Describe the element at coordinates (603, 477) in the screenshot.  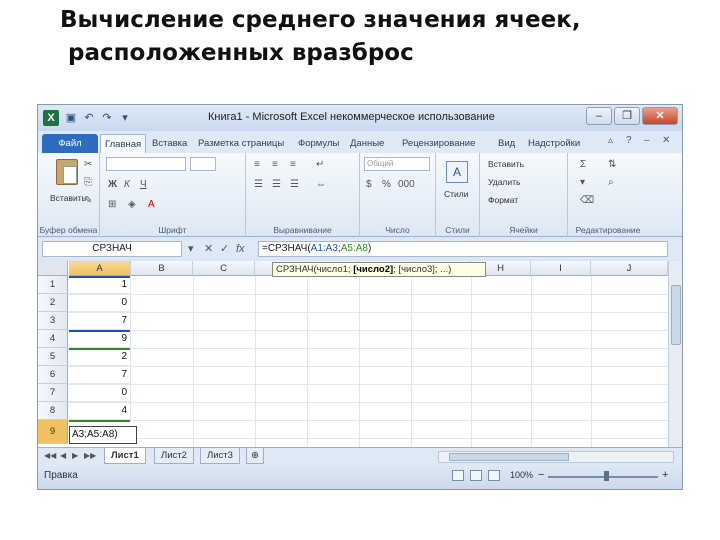
I see `zoom-slider` at that location.